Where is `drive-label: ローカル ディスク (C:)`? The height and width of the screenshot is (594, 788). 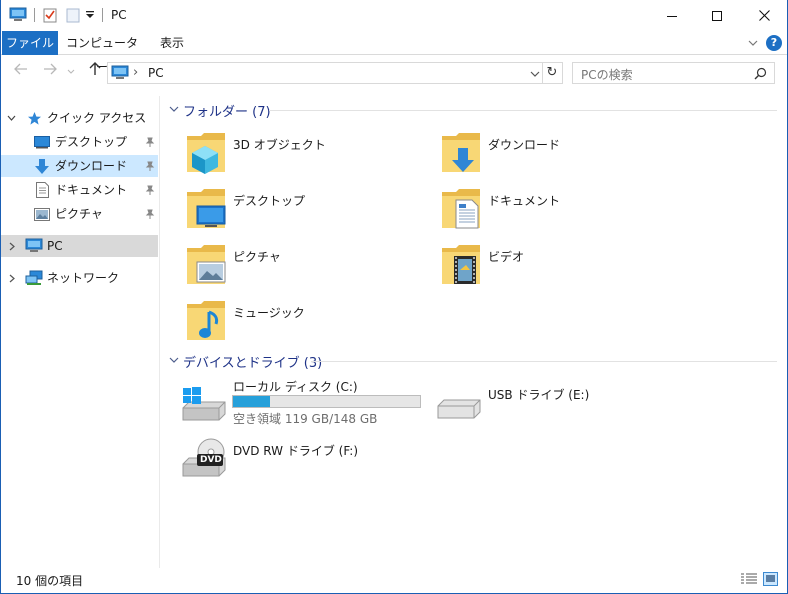 drive-label: ローカル ディスク (C:) is located at coordinates (295, 387).